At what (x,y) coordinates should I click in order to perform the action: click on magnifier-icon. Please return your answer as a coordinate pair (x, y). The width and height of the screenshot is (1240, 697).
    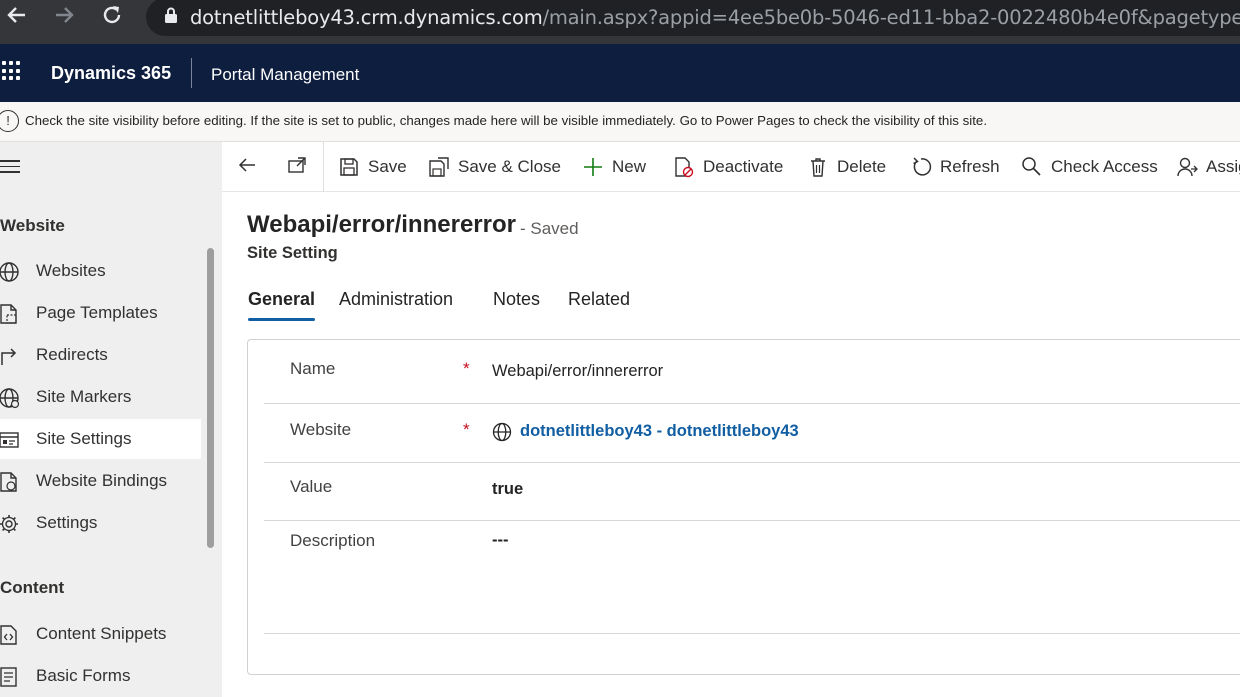
    Looking at the image, I should click on (1032, 167).